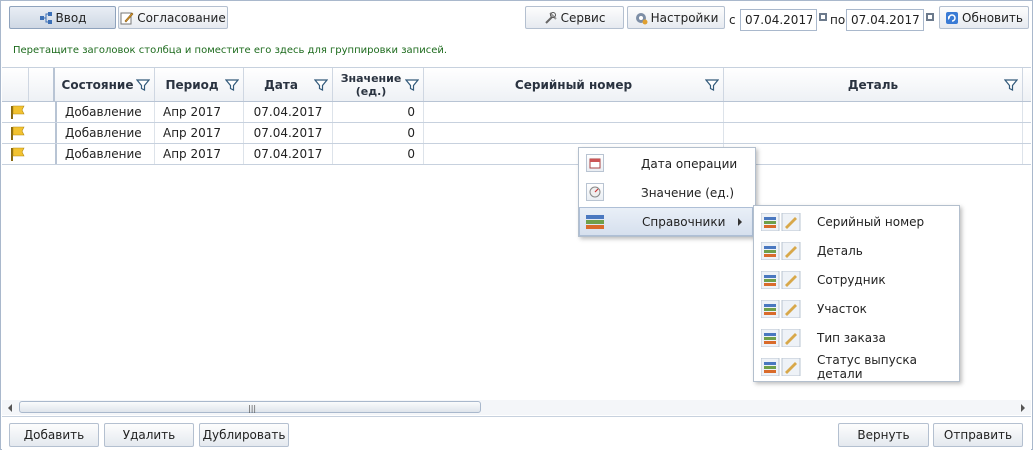  I want to click on header-status: Состояние, so click(105, 84).